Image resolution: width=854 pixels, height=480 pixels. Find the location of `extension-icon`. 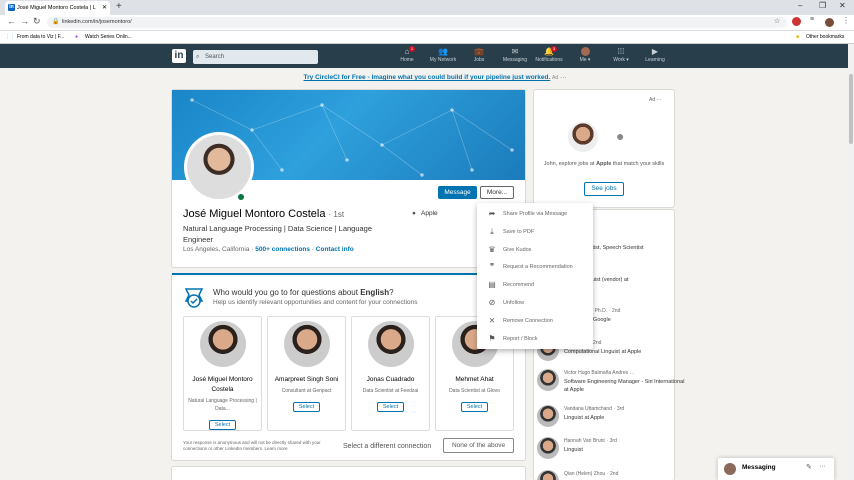

extension-icon is located at coordinates (796, 21).